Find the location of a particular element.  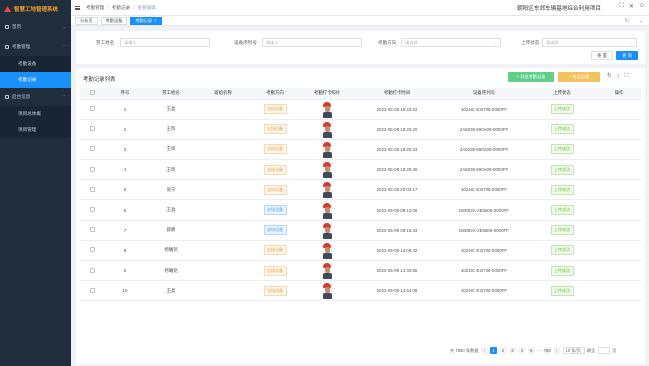

next-page-button: › is located at coordinates (557, 350).